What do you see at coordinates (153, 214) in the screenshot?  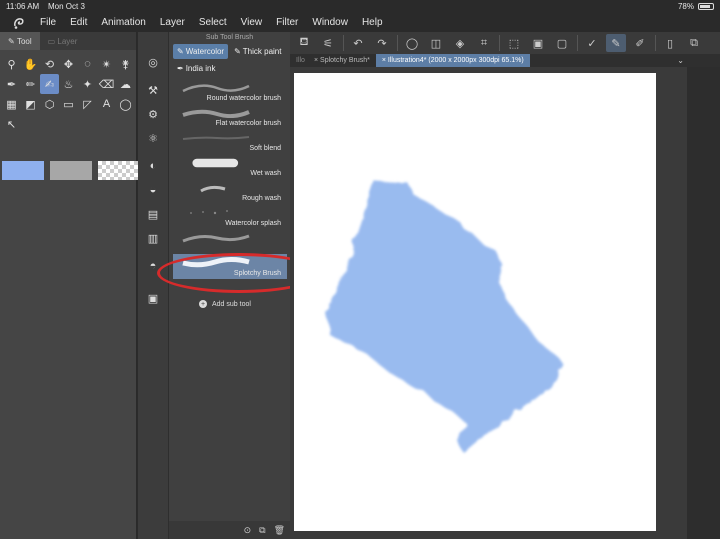 I see `layer-panel-icon: ▤` at bounding box center [153, 214].